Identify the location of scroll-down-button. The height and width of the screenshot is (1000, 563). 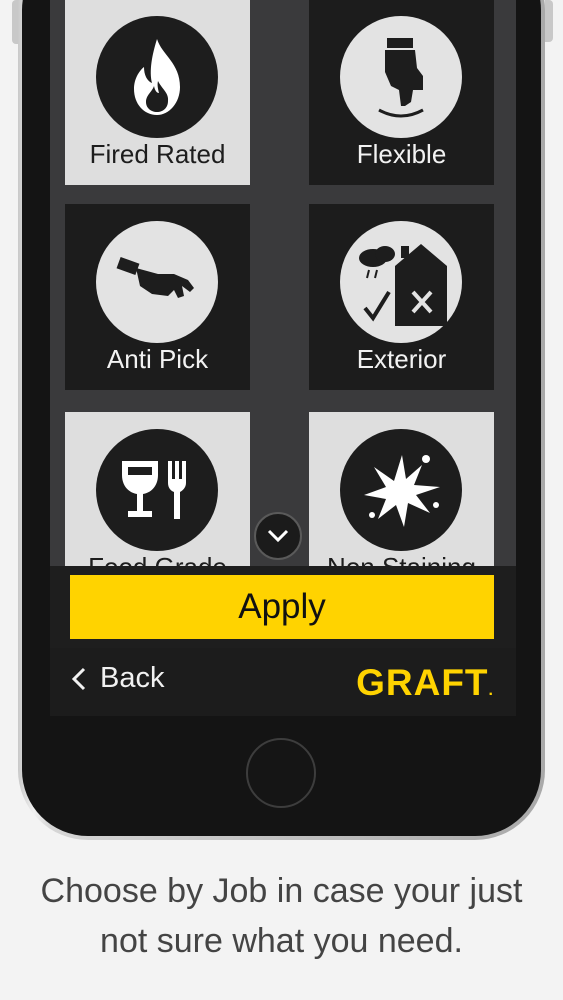
(278, 536).